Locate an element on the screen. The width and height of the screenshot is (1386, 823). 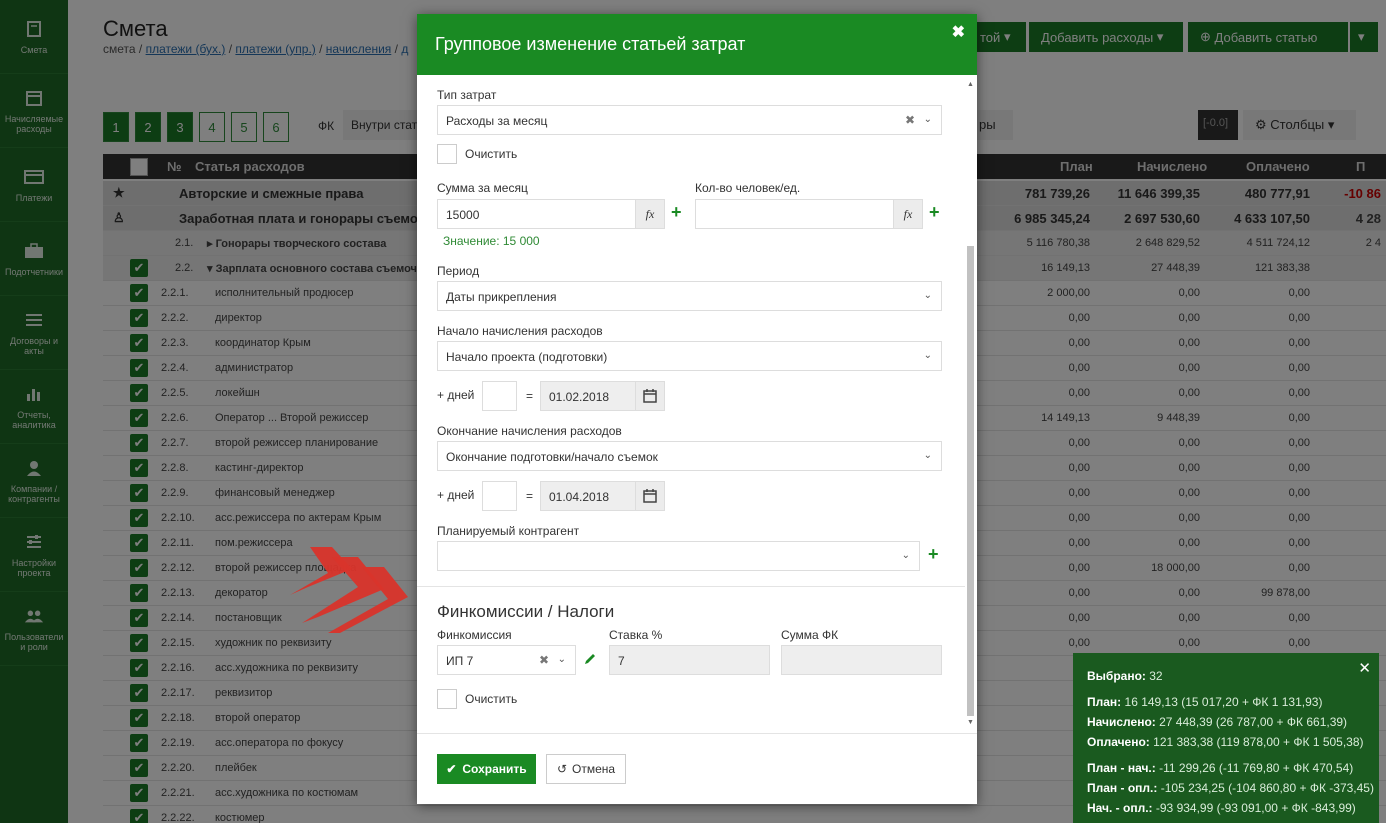
fin-section-title: Финкомиссии / Налоги is located at coordinates (526, 611).